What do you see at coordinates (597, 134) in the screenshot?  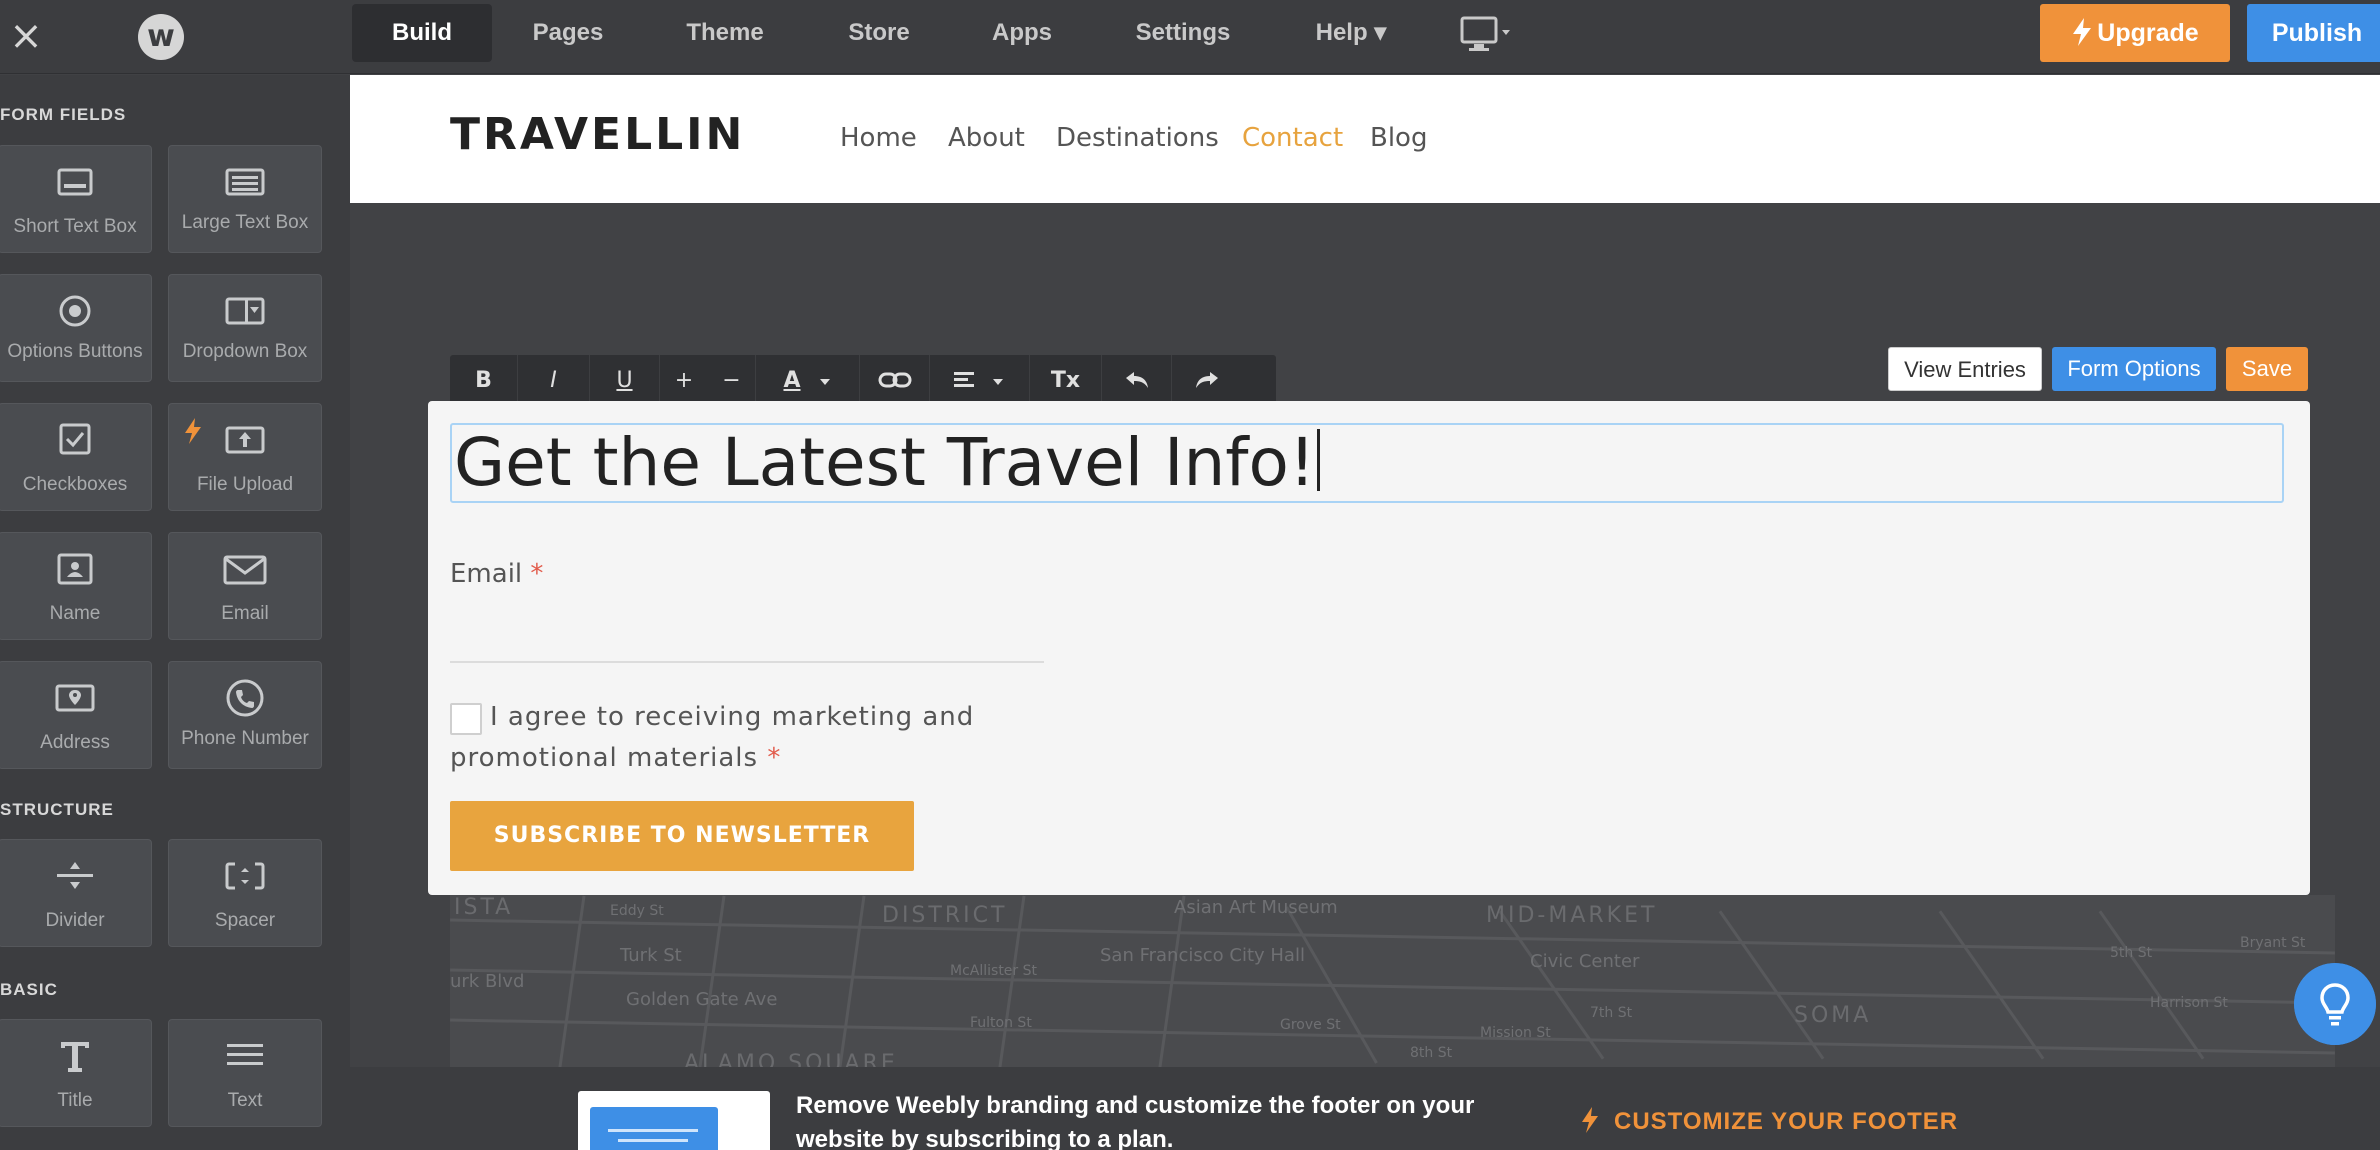 I see `site-brand: TRAVELLIN` at bounding box center [597, 134].